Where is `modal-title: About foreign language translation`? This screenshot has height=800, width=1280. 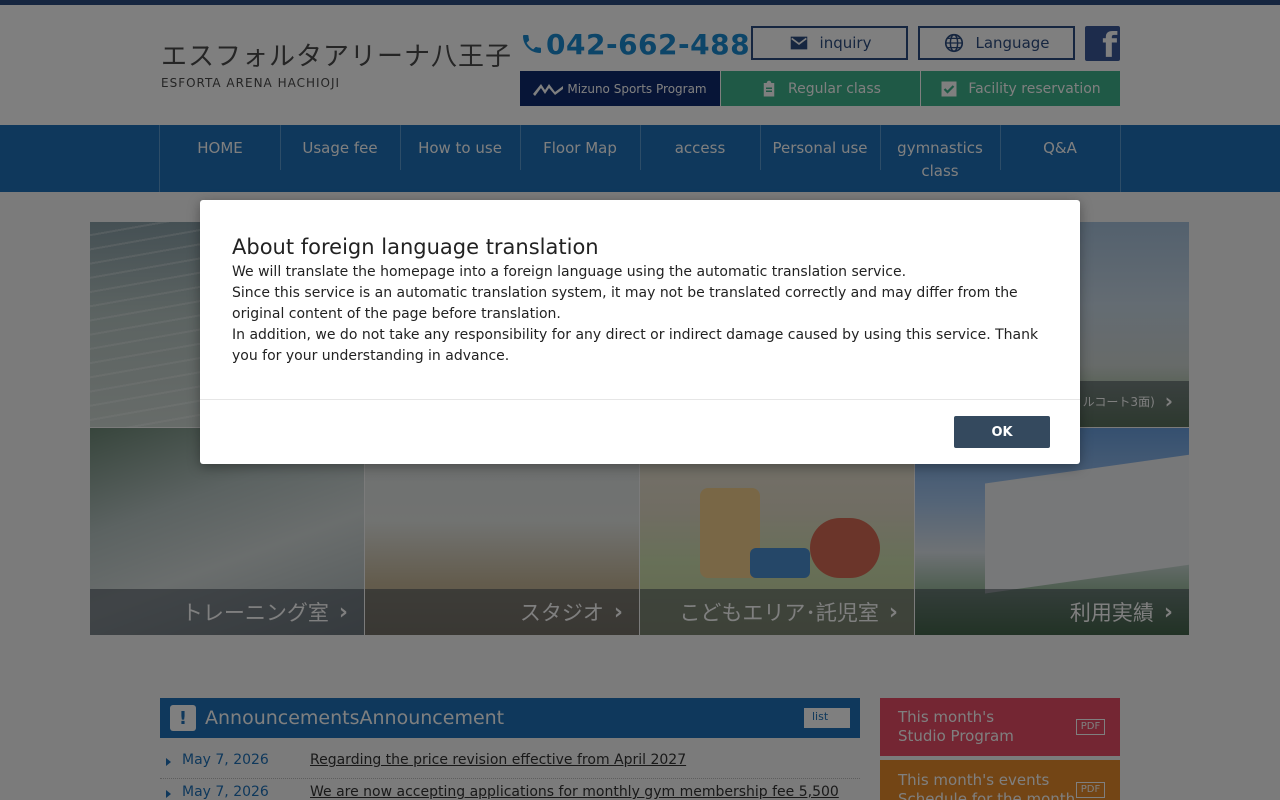
modal-title: About foreign language translation is located at coordinates (415, 247).